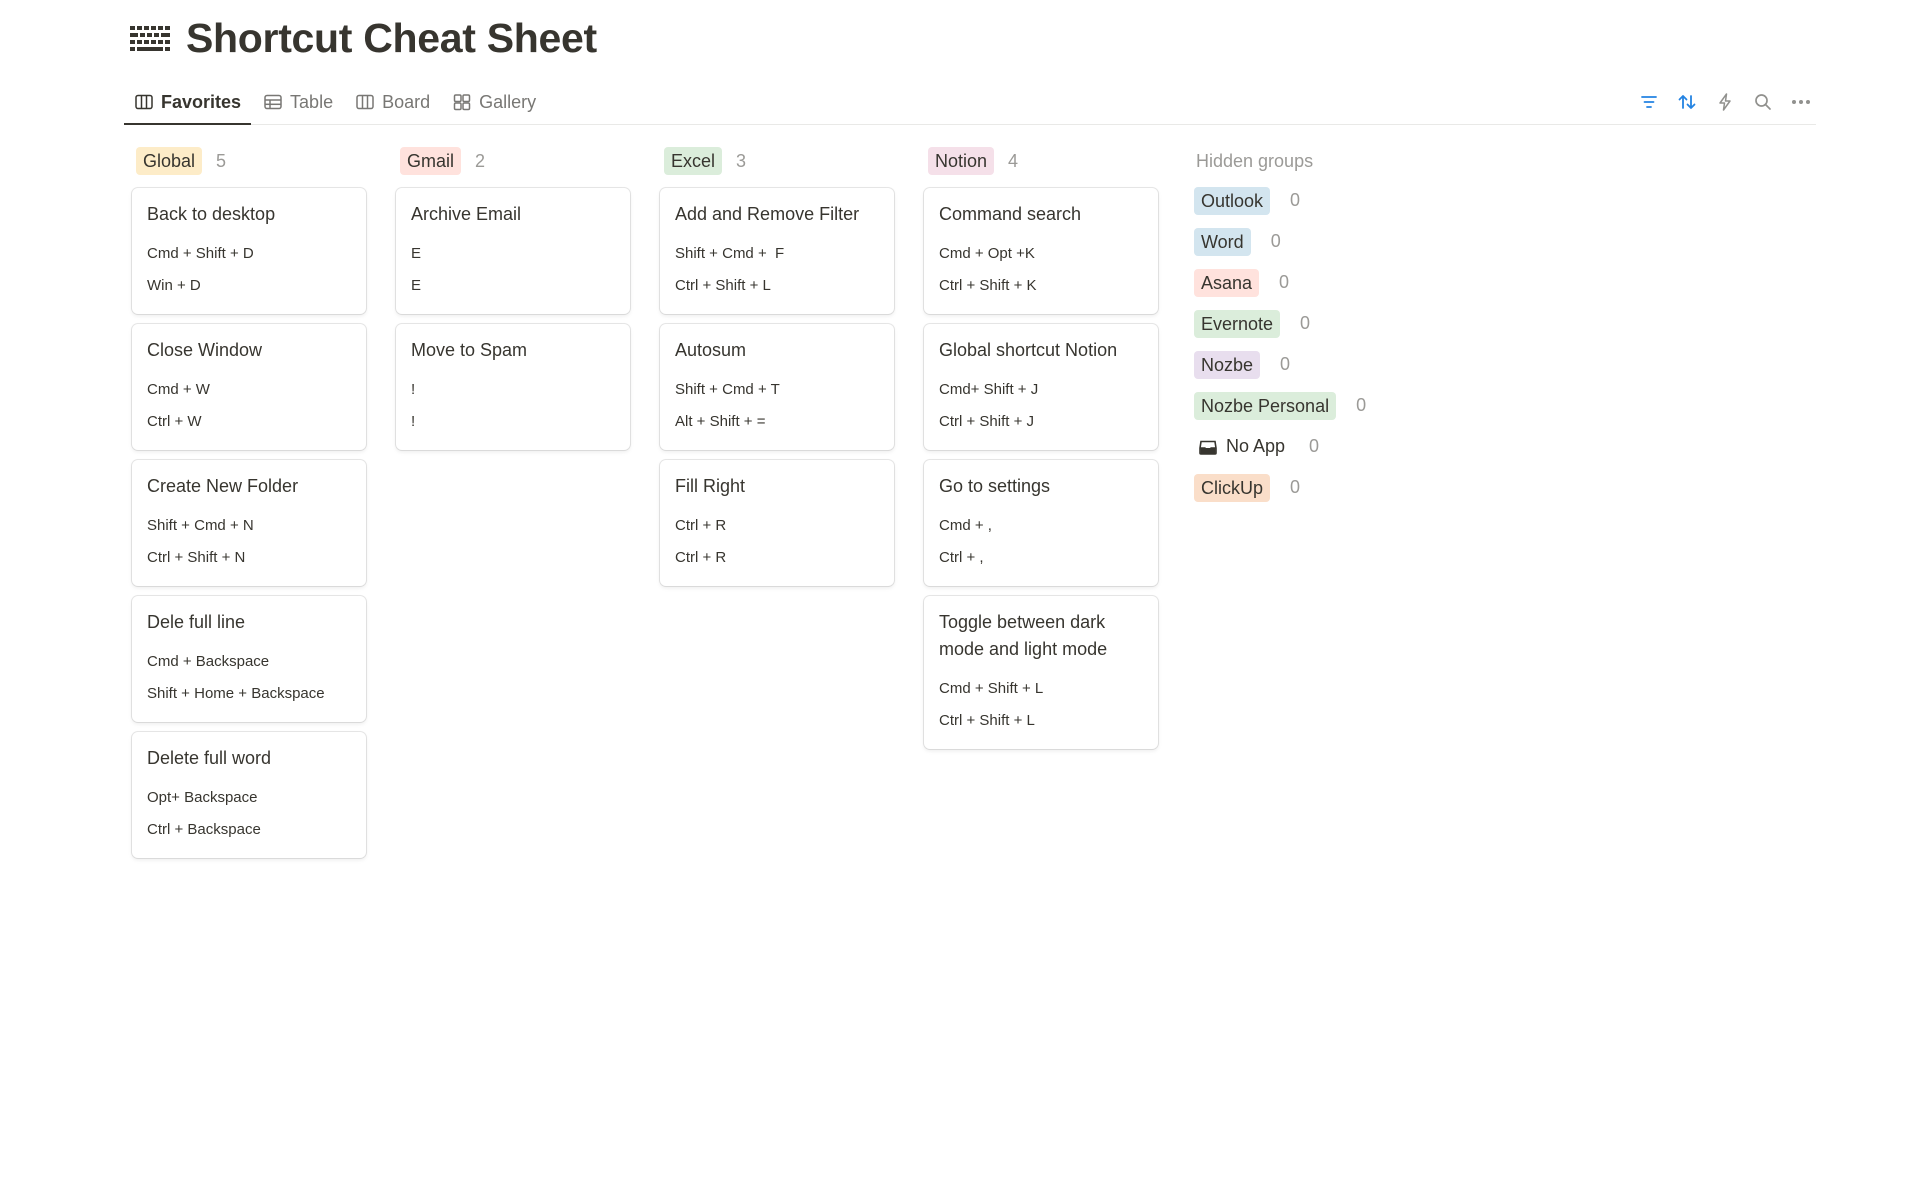  What do you see at coordinates (730, 253) in the screenshot?
I see `mac-shortcut: Shift + Cmd + F` at bounding box center [730, 253].